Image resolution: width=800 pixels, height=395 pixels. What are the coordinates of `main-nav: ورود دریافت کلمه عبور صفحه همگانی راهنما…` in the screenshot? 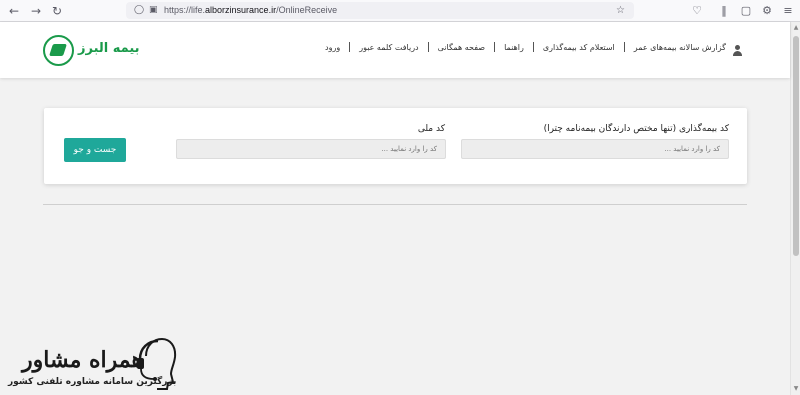 It's located at (525, 47).